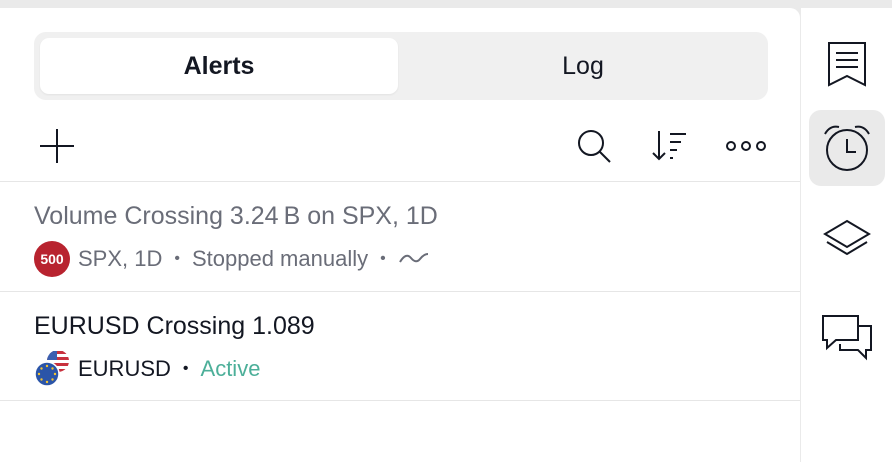 Image resolution: width=892 pixels, height=462 pixels. What do you see at coordinates (400, 400) in the screenshot?
I see `list-divider` at bounding box center [400, 400].